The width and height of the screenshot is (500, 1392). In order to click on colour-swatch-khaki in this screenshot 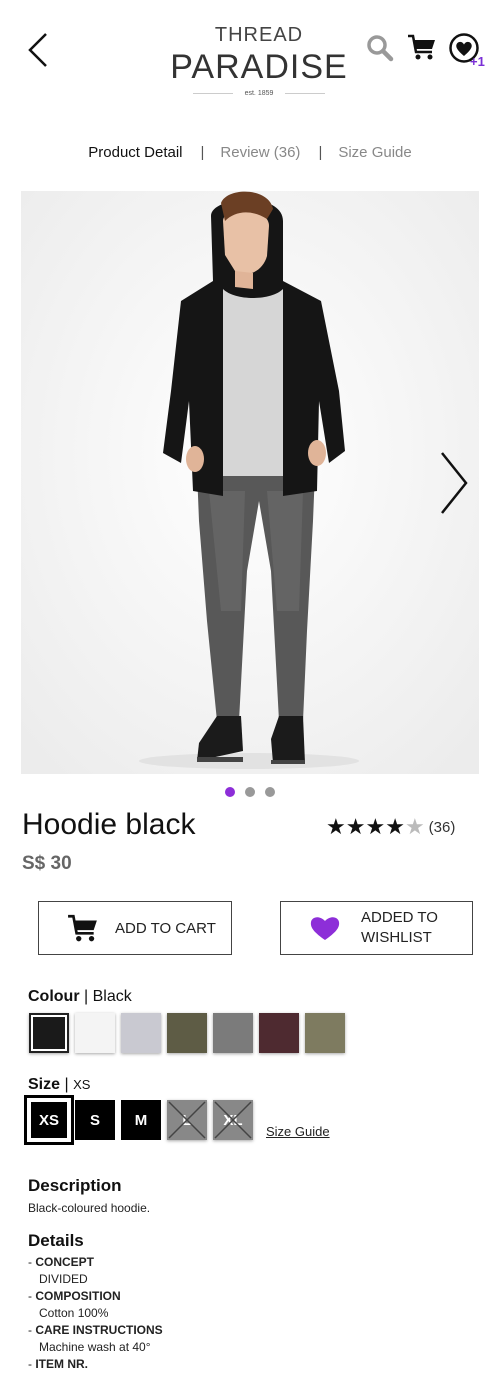, I will do `click(325, 1033)`.